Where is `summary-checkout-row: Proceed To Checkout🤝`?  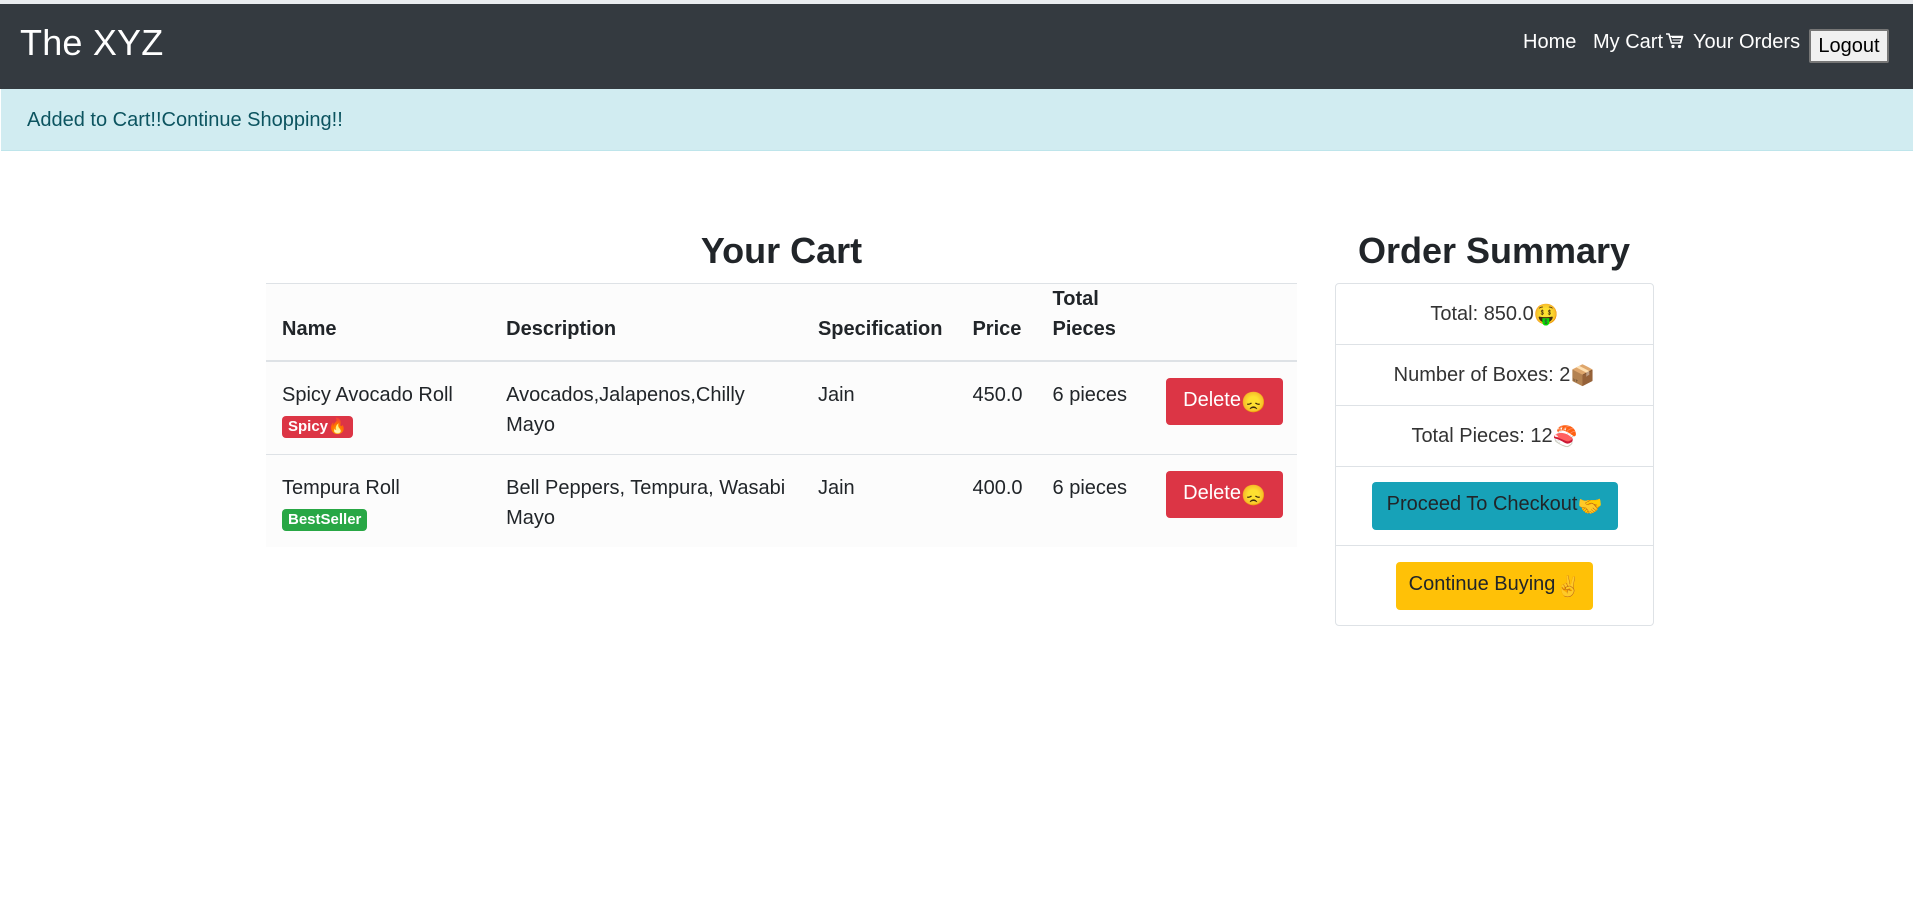 summary-checkout-row: Proceed To Checkout🤝 is located at coordinates (1494, 506).